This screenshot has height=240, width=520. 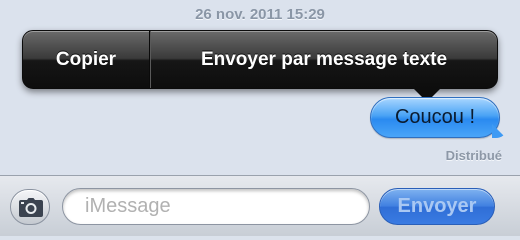 I want to click on send-button: Envoyer, so click(x=437, y=206).